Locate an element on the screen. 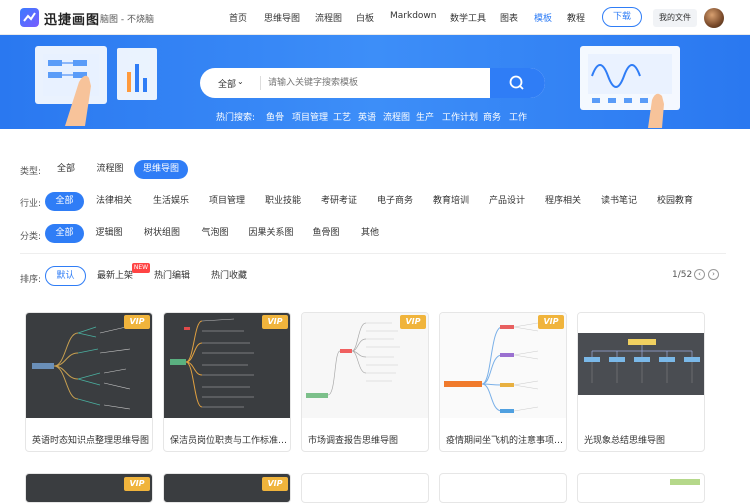 The height and width of the screenshot is (503, 750). my-files-button: 我的文件 is located at coordinates (675, 18).